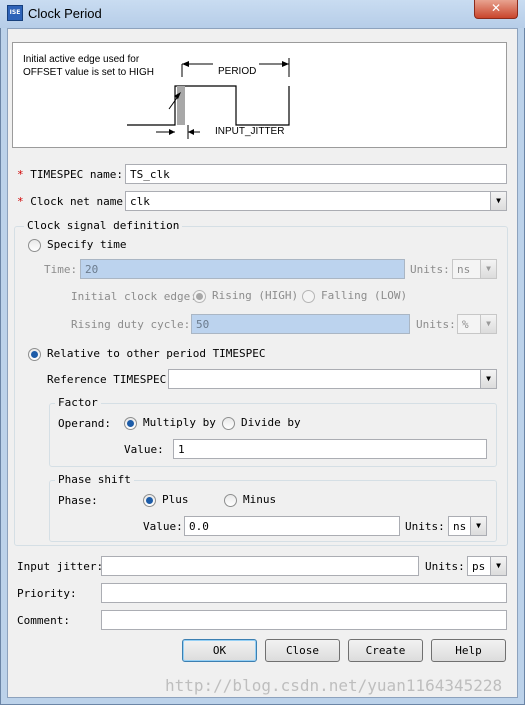 This screenshot has width=525, height=705. Describe the element at coordinates (34, 354) in the screenshot. I see `relative-timespec-radio` at that location.